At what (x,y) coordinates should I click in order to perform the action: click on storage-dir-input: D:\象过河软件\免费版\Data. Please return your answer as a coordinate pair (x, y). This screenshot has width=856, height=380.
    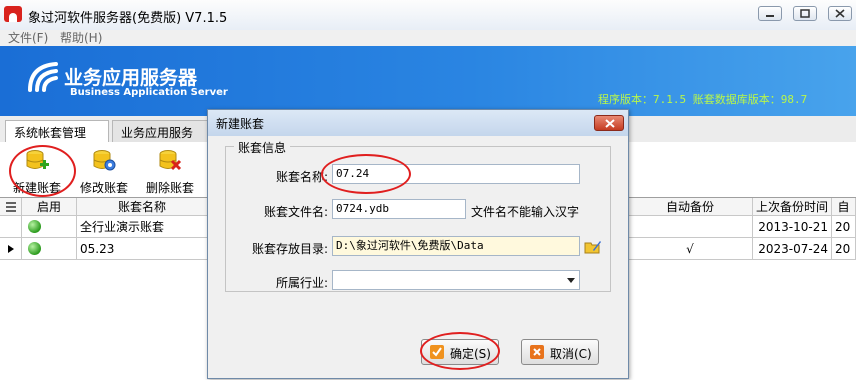
    Looking at the image, I should click on (456, 246).